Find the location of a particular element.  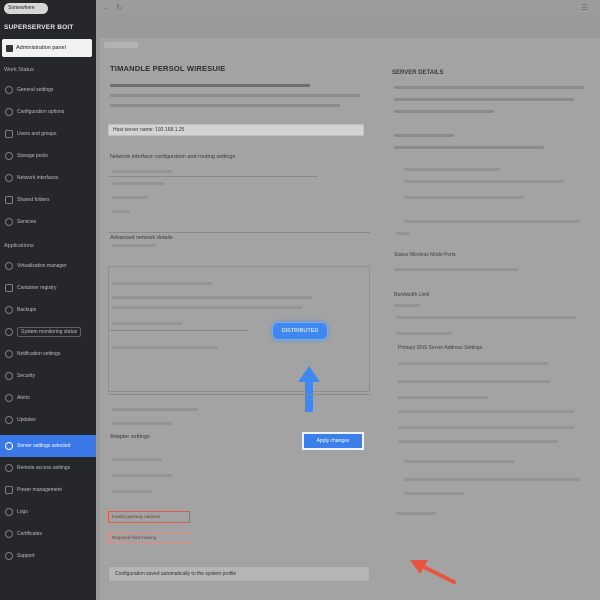

sidebar-item-label: Notification settings is located at coordinates (39, 354).